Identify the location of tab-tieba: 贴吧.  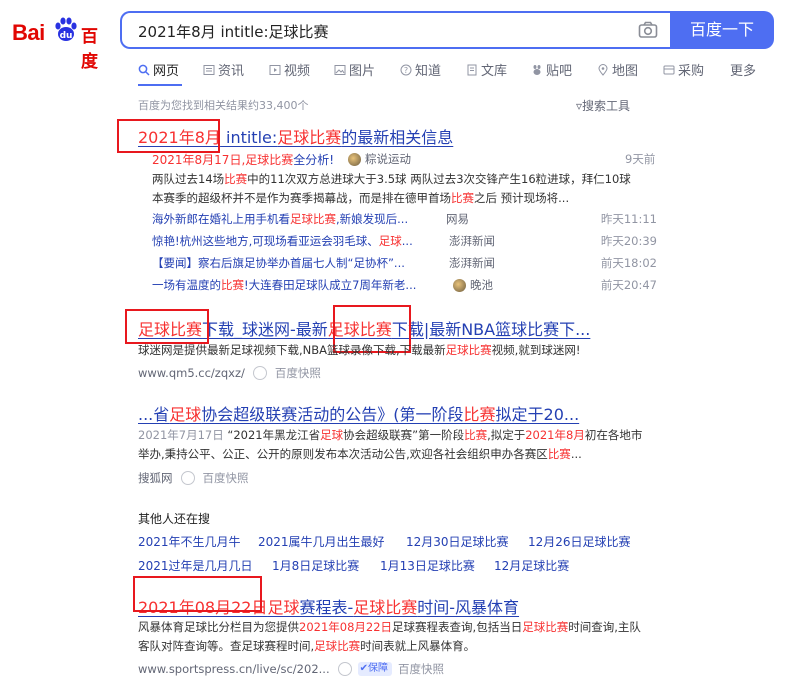
(551, 69).